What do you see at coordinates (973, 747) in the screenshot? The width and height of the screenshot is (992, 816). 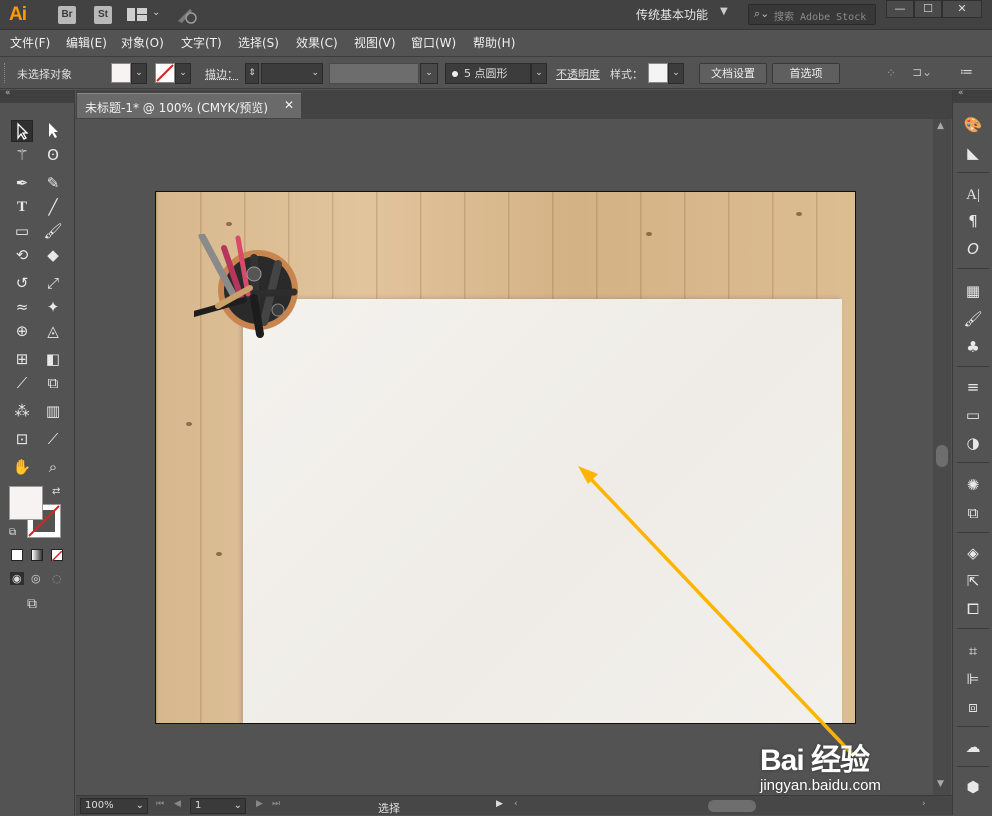 I see `libraries-panel-icon: ☁` at bounding box center [973, 747].